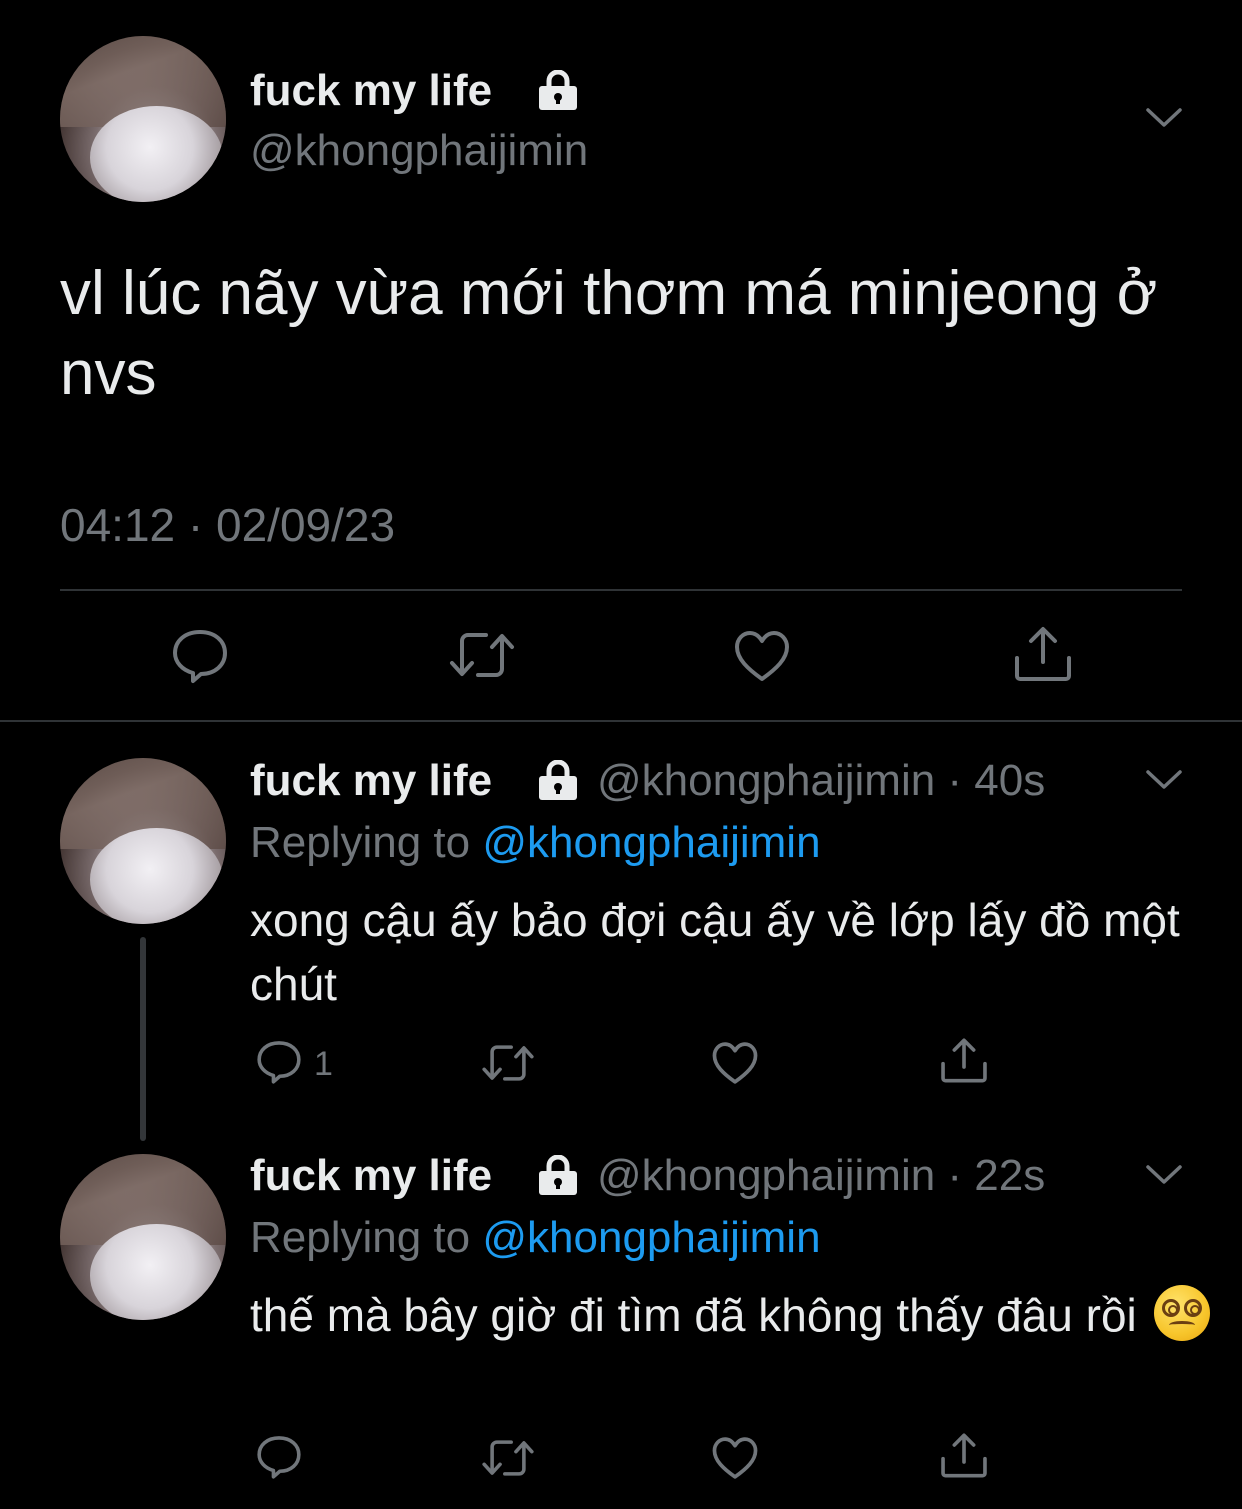  What do you see at coordinates (1181, 1313) in the screenshot?
I see `face-with-spiral-eyes-emoji` at bounding box center [1181, 1313].